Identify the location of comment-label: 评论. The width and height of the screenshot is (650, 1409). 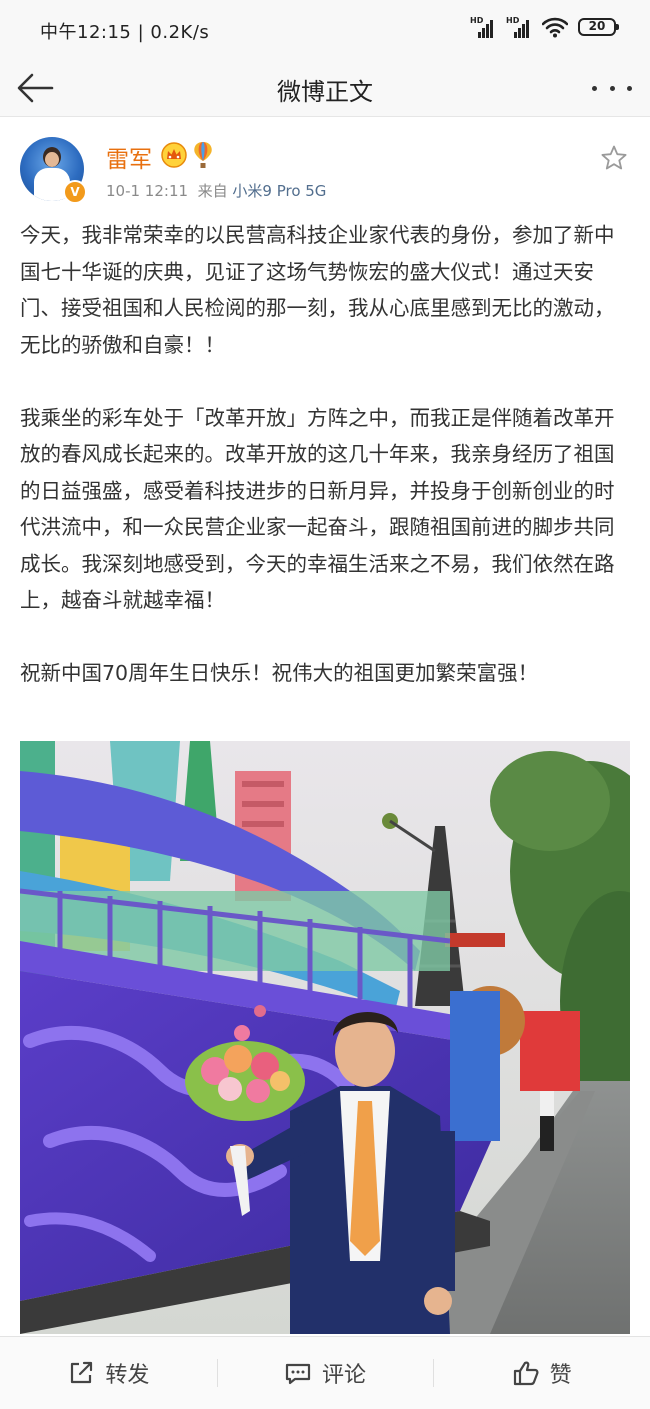
(344, 1375).